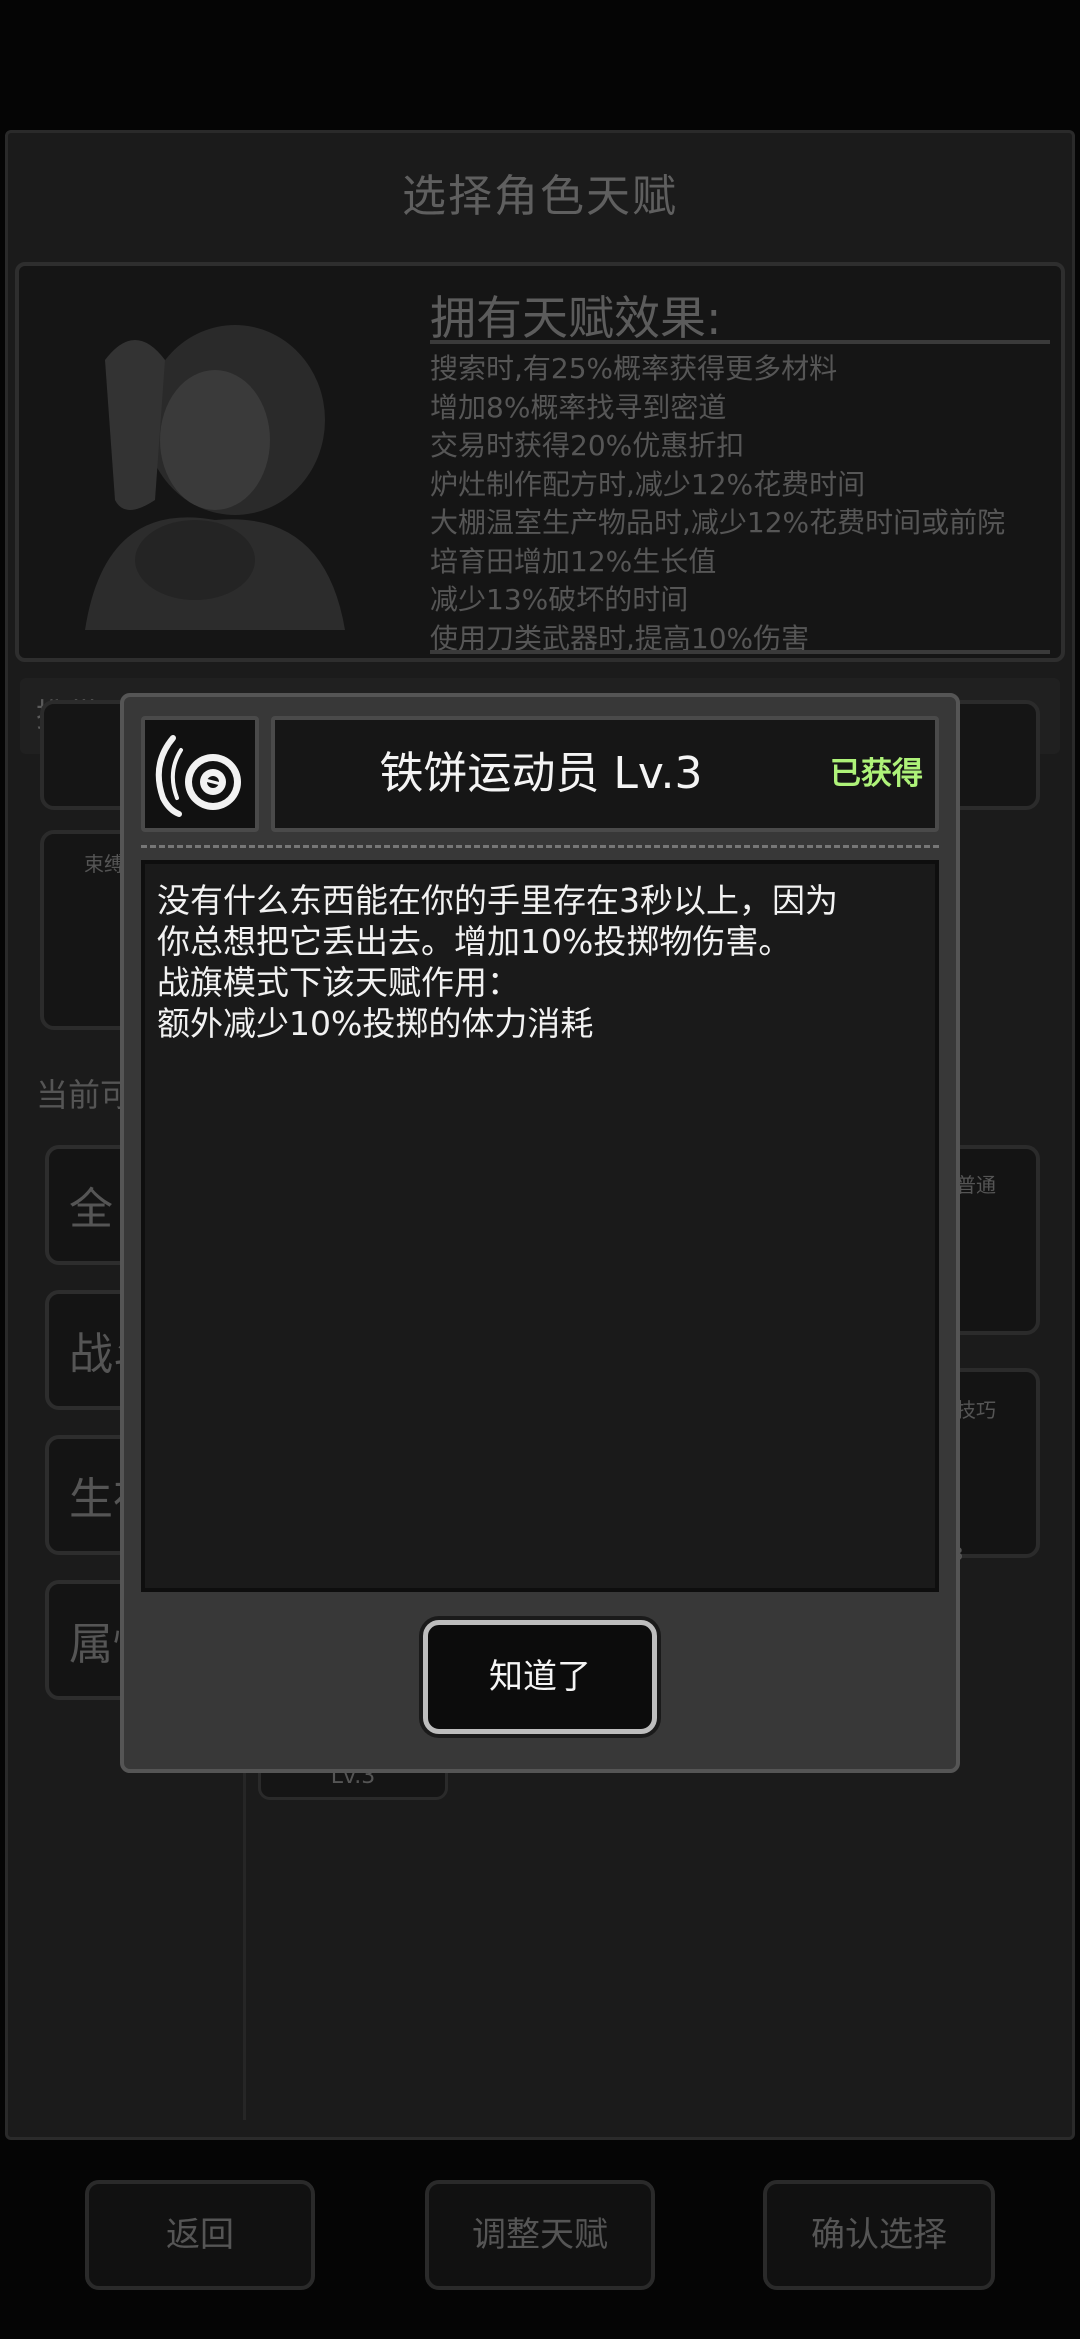  Describe the element at coordinates (375, 1023) in the screenshot. I see `description-line: 额外减少10%投掷的体力消耗` at that location.